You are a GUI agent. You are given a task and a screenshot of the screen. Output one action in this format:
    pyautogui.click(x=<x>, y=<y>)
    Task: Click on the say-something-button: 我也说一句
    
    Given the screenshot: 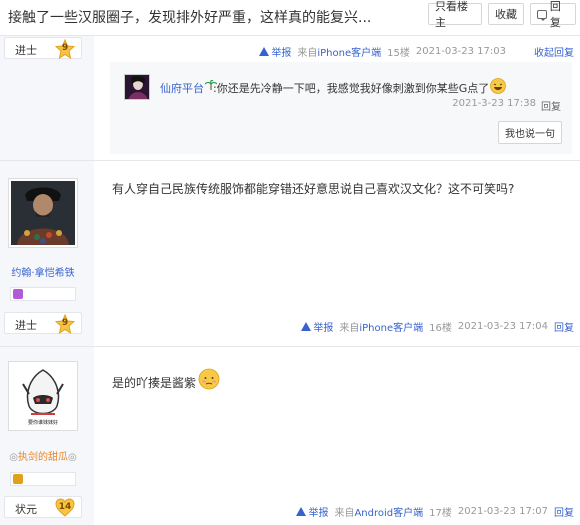 What is the action you would take?
    pyautogui.click(x=530, y=132)
    